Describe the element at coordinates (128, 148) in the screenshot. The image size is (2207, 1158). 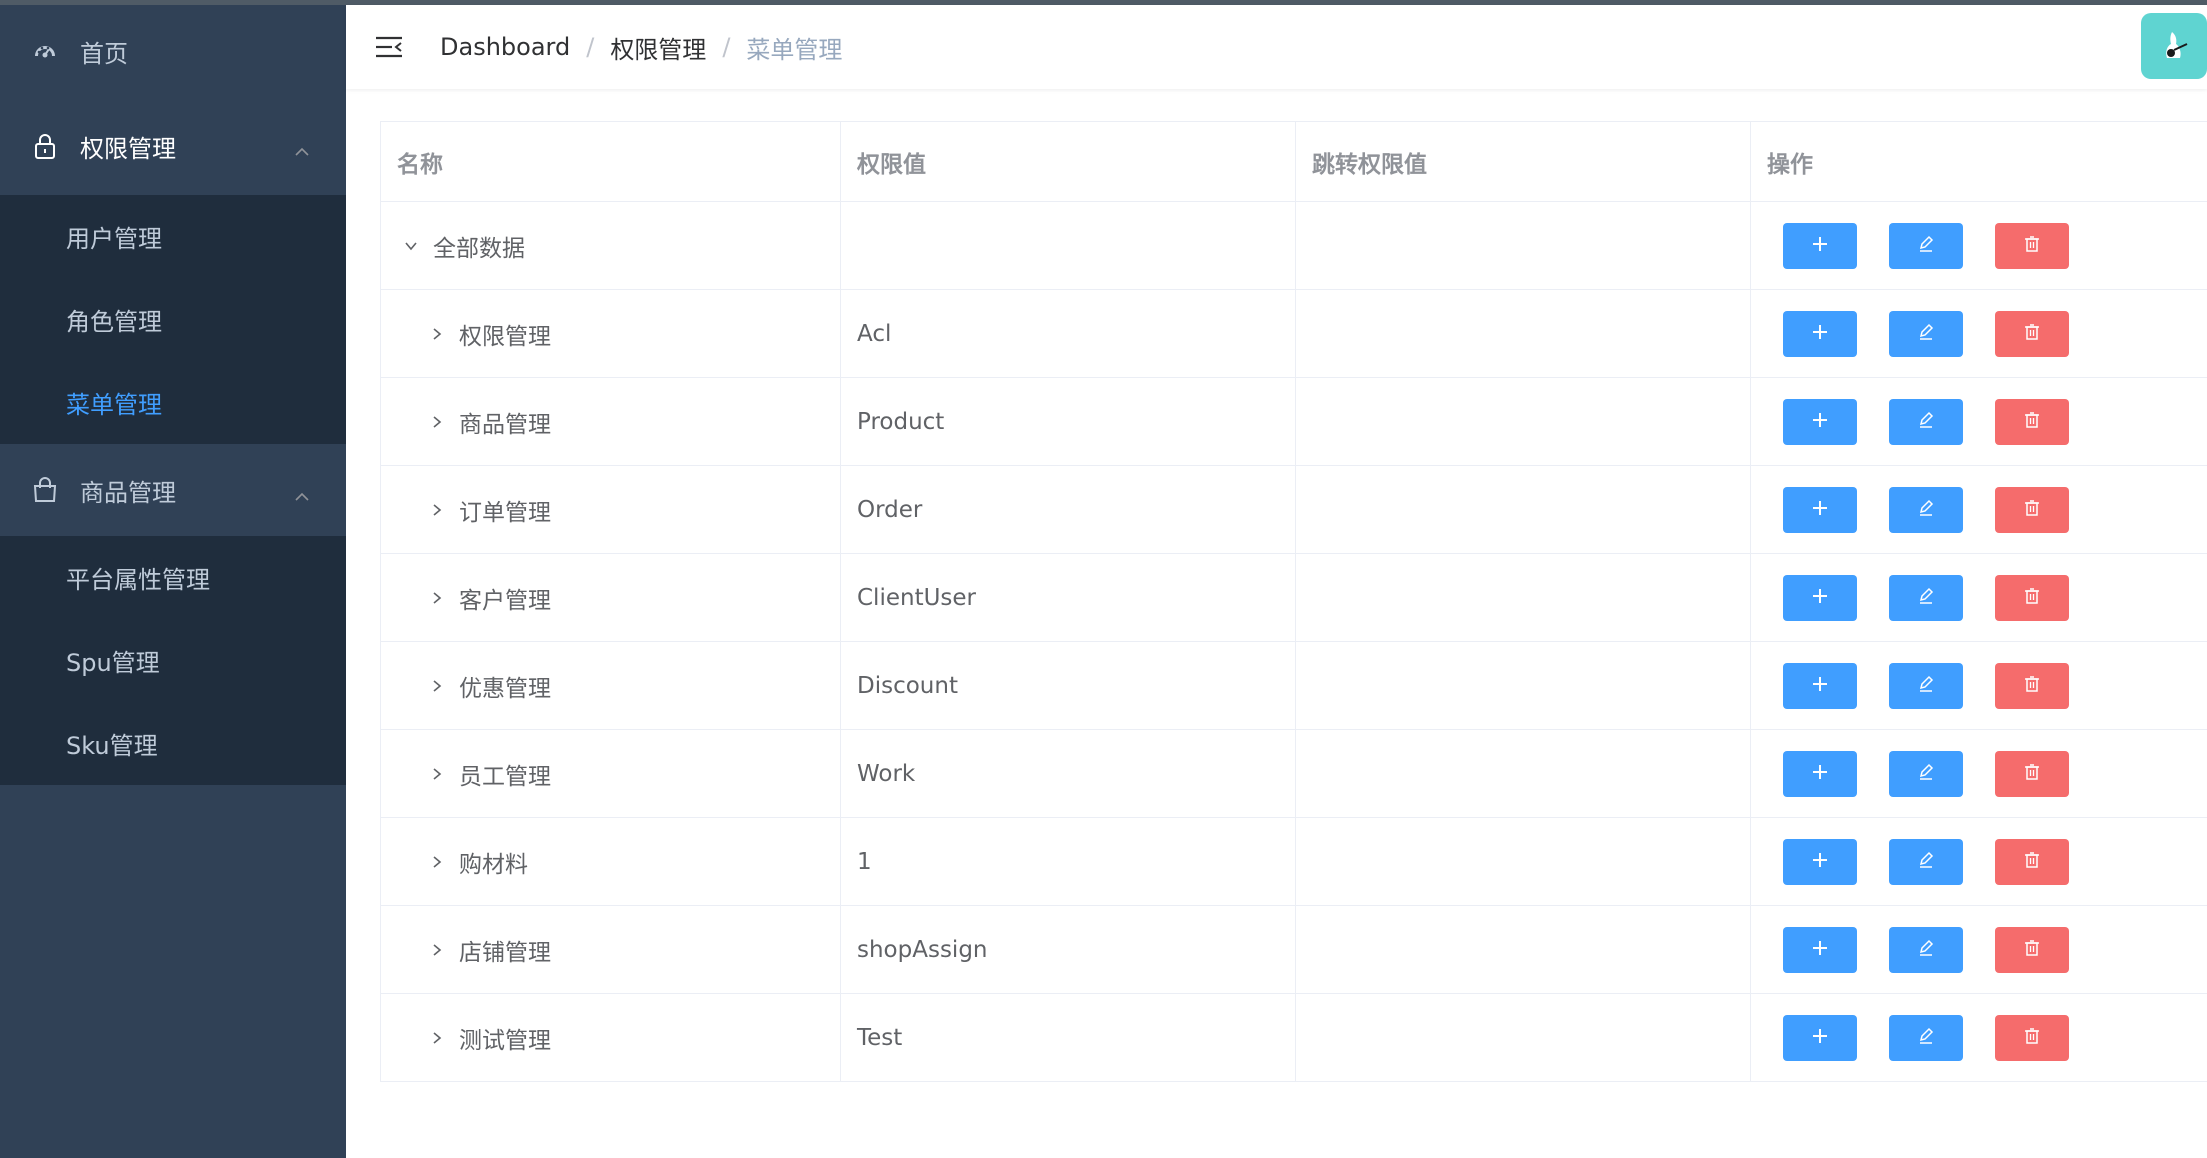
I see `sidebar-group-permission-label: 权限管理` at that location.